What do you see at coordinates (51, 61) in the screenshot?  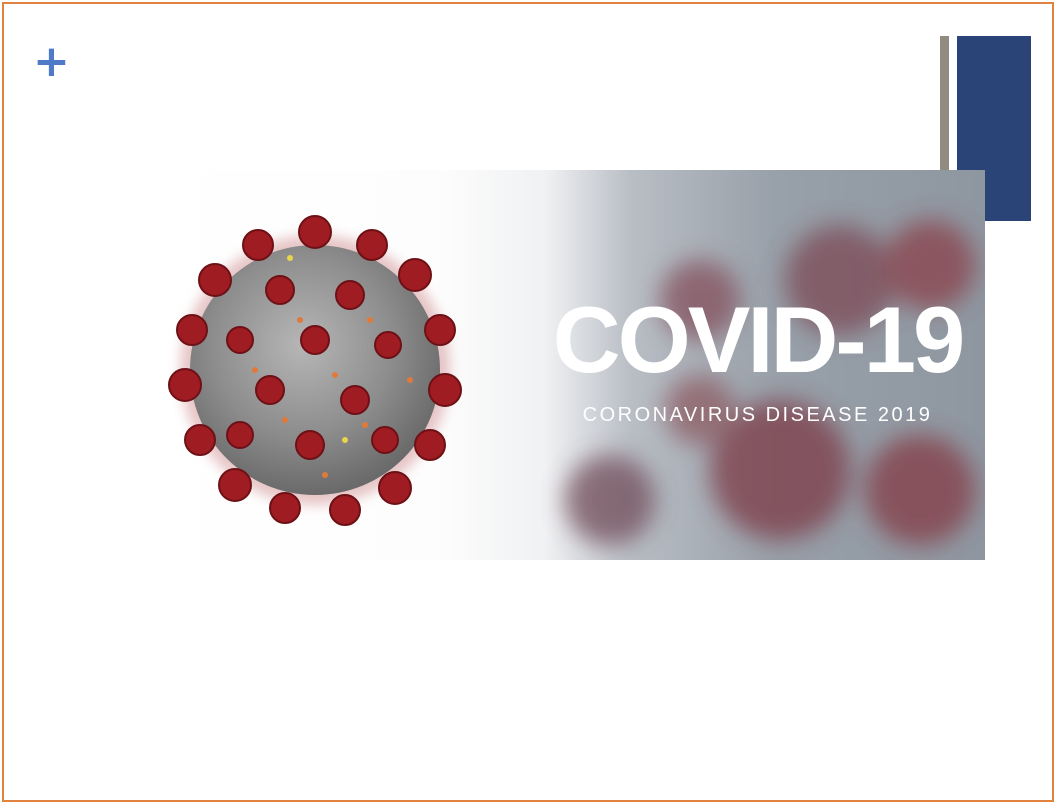 I see `plus-icon: +` at bounding box center [51, 61].